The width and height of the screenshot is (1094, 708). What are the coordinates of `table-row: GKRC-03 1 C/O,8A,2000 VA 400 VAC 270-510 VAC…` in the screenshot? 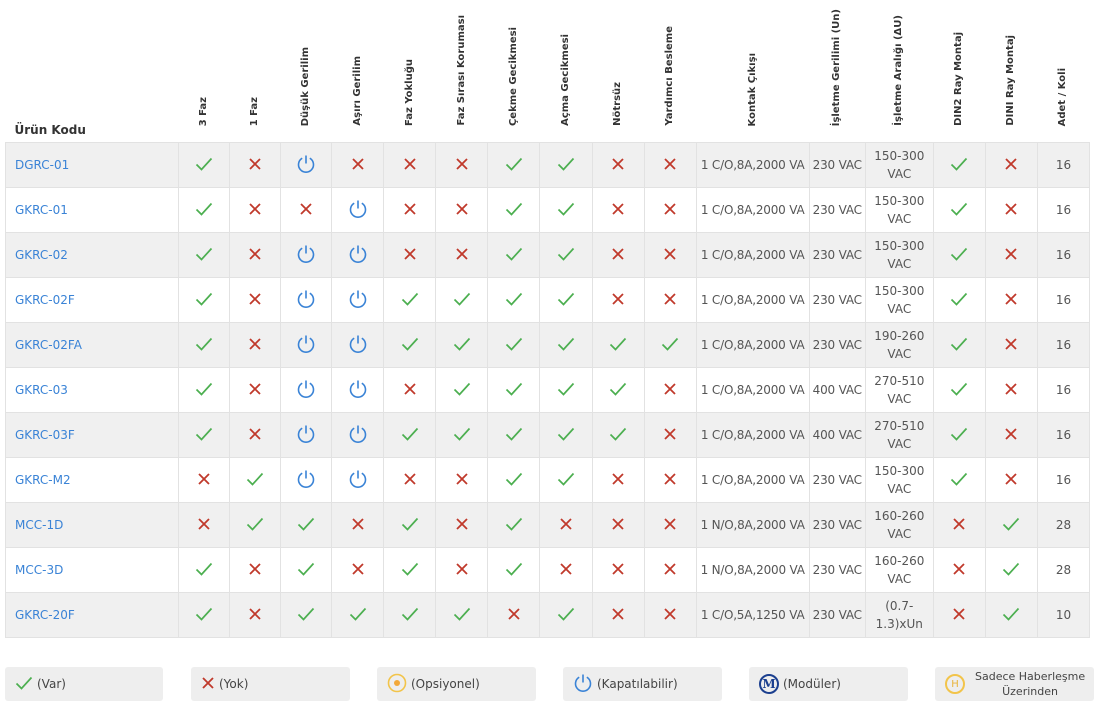 It's located at (547, 390).